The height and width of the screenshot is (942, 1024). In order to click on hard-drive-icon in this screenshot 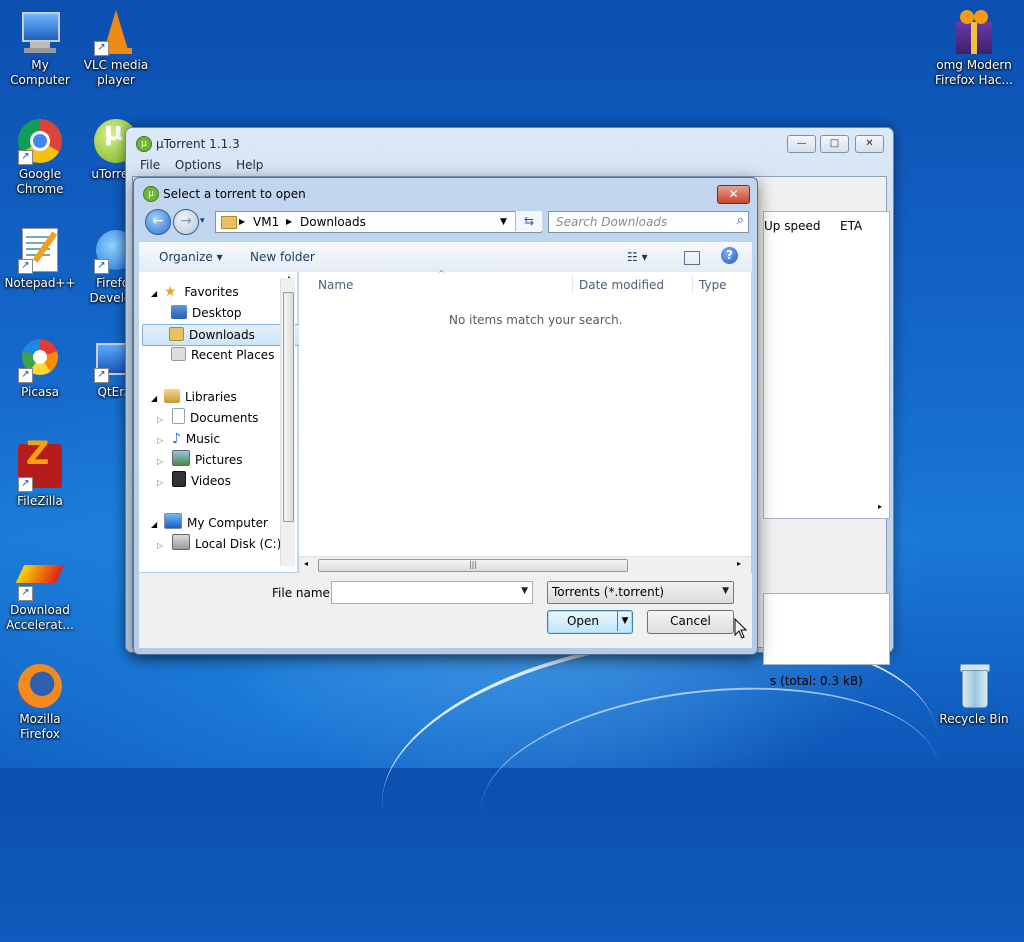, I will do `click(180, 542)`.